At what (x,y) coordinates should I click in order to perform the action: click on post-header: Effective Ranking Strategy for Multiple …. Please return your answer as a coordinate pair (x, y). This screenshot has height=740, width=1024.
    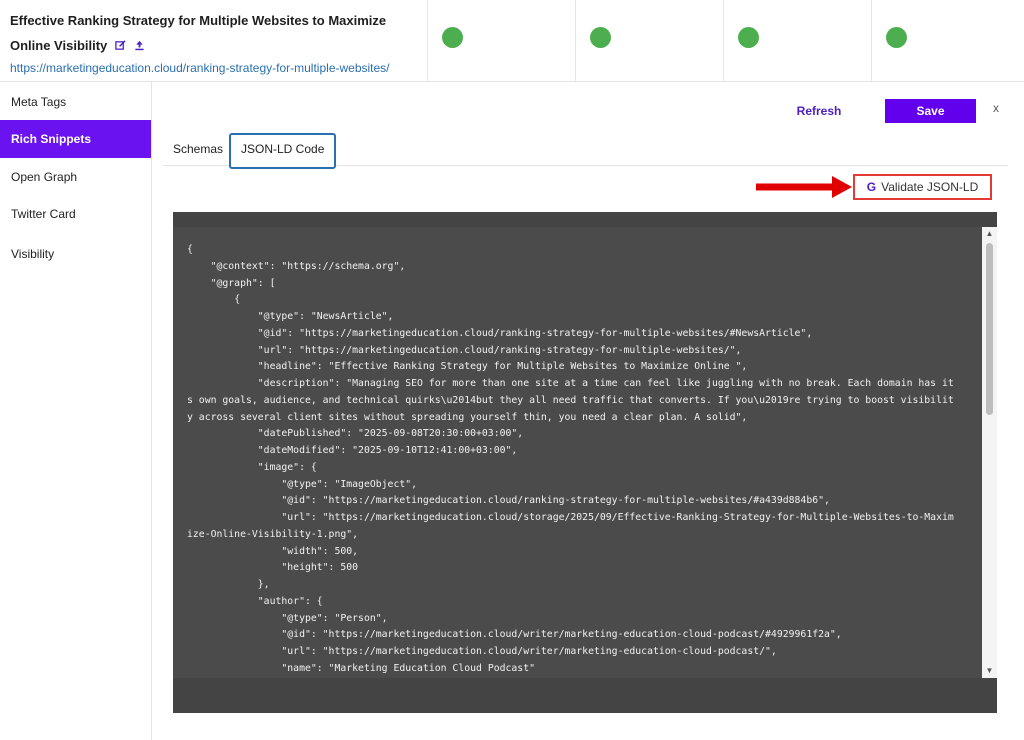
    Looking at the image, I should click on (512, 41).